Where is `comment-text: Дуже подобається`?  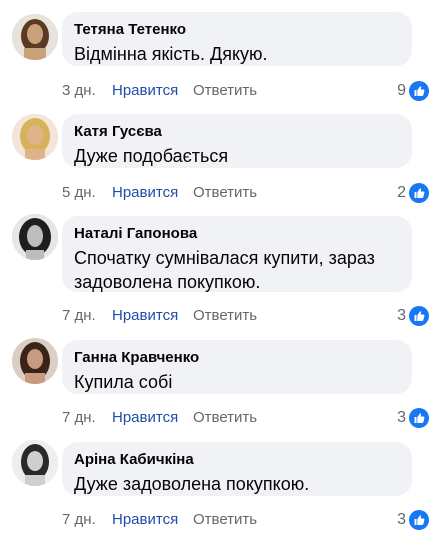 comment-text: Дуже подобається is located at coordinates (151, 156).